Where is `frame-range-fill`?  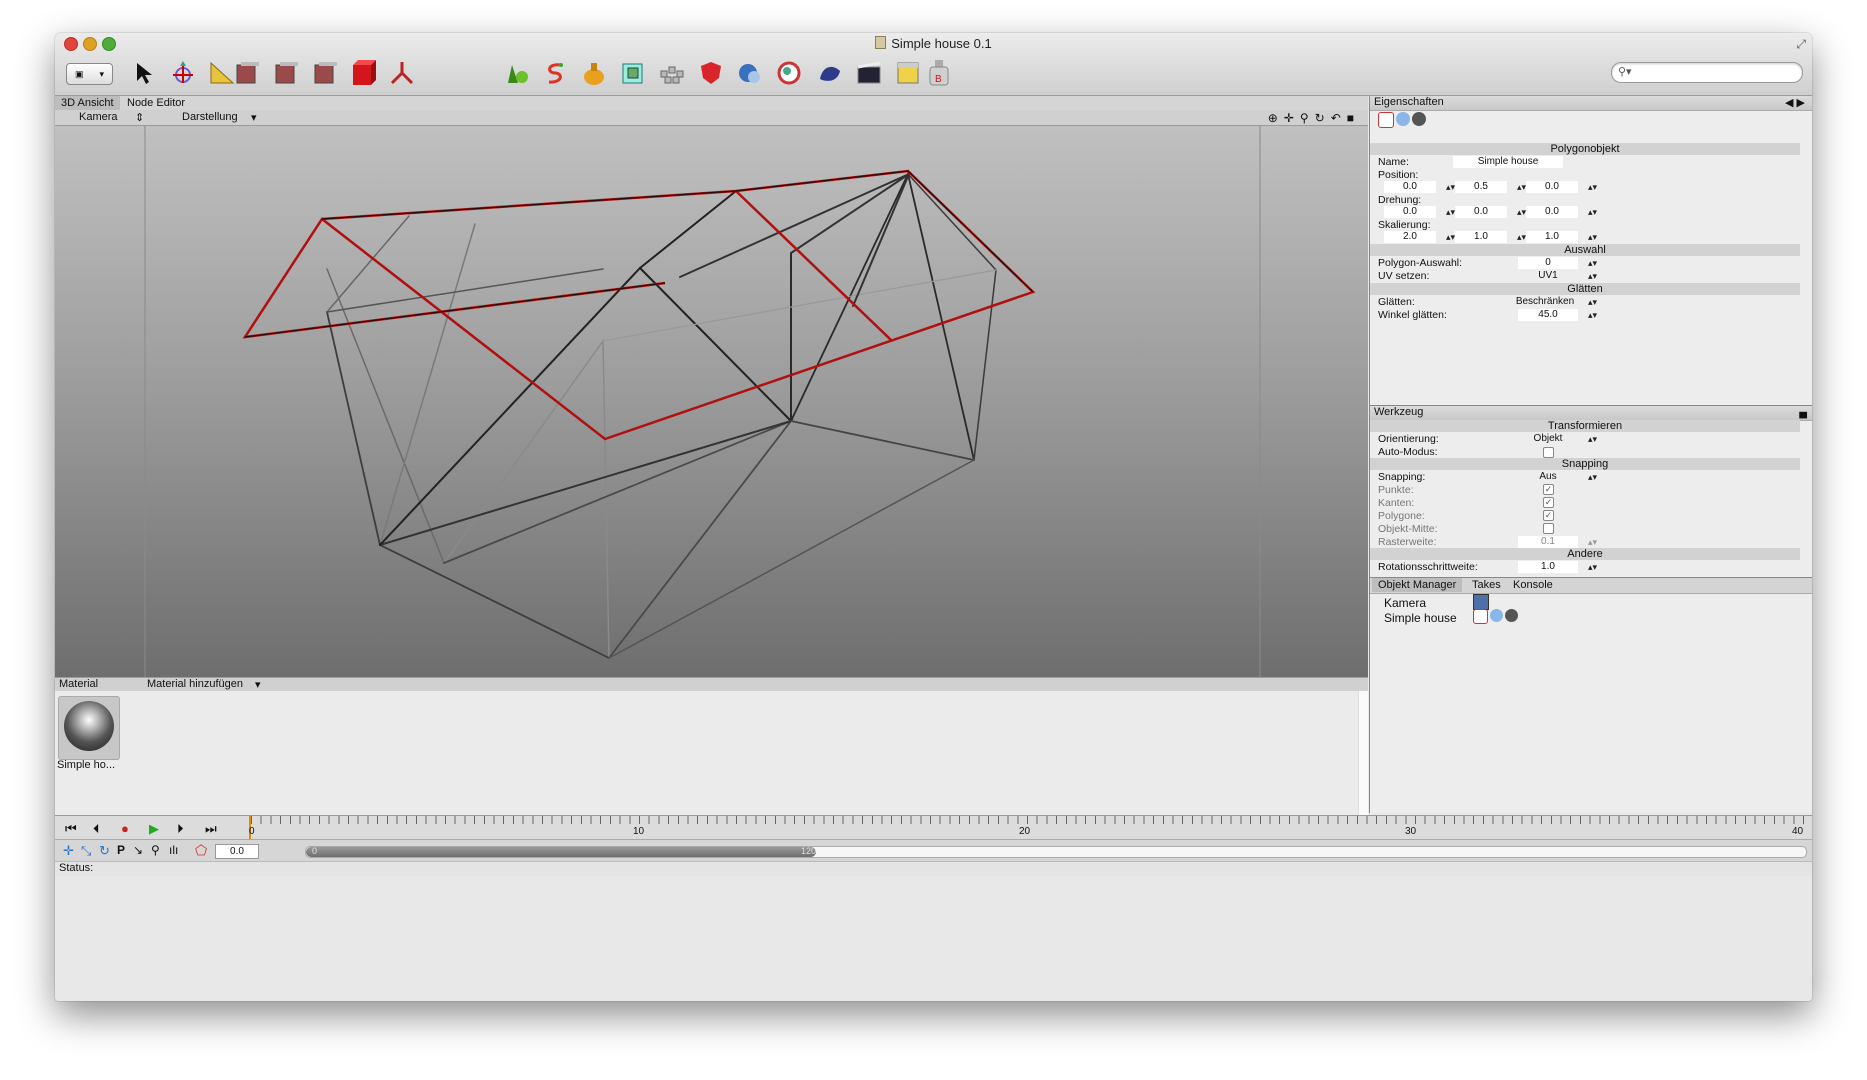 frame-range-fill is located at coordinates (561, 852).